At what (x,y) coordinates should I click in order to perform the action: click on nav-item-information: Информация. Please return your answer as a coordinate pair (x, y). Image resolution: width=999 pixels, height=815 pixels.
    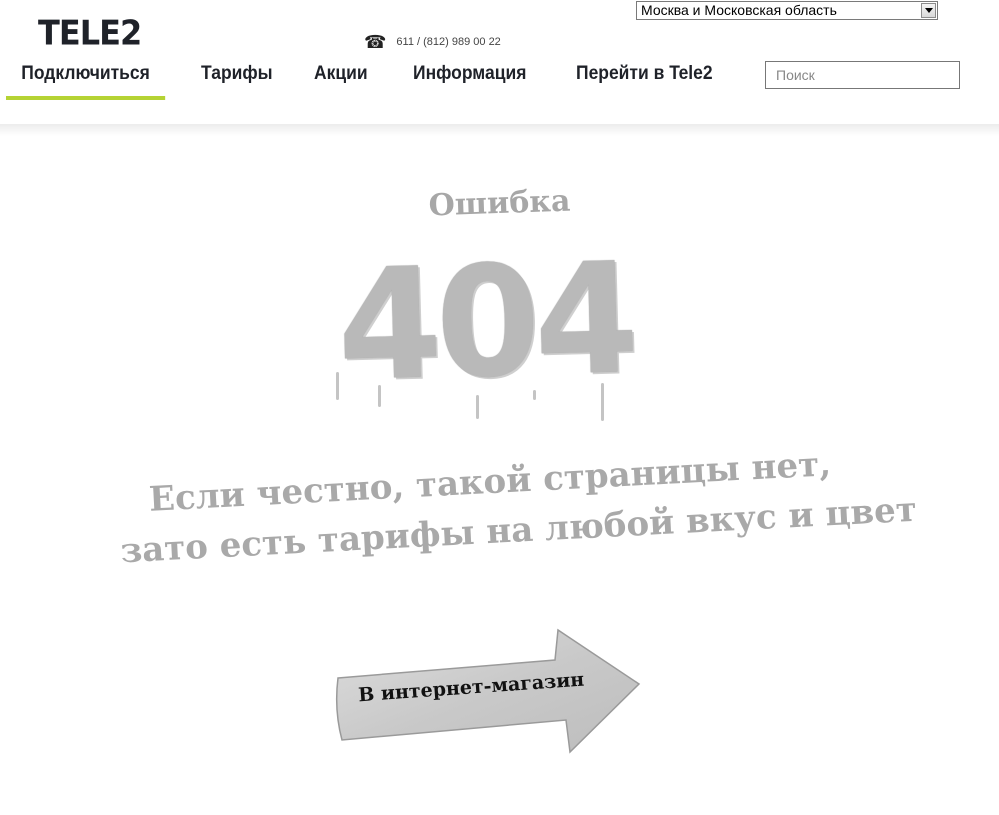
    Looking at the image, I should click on (469, 80).